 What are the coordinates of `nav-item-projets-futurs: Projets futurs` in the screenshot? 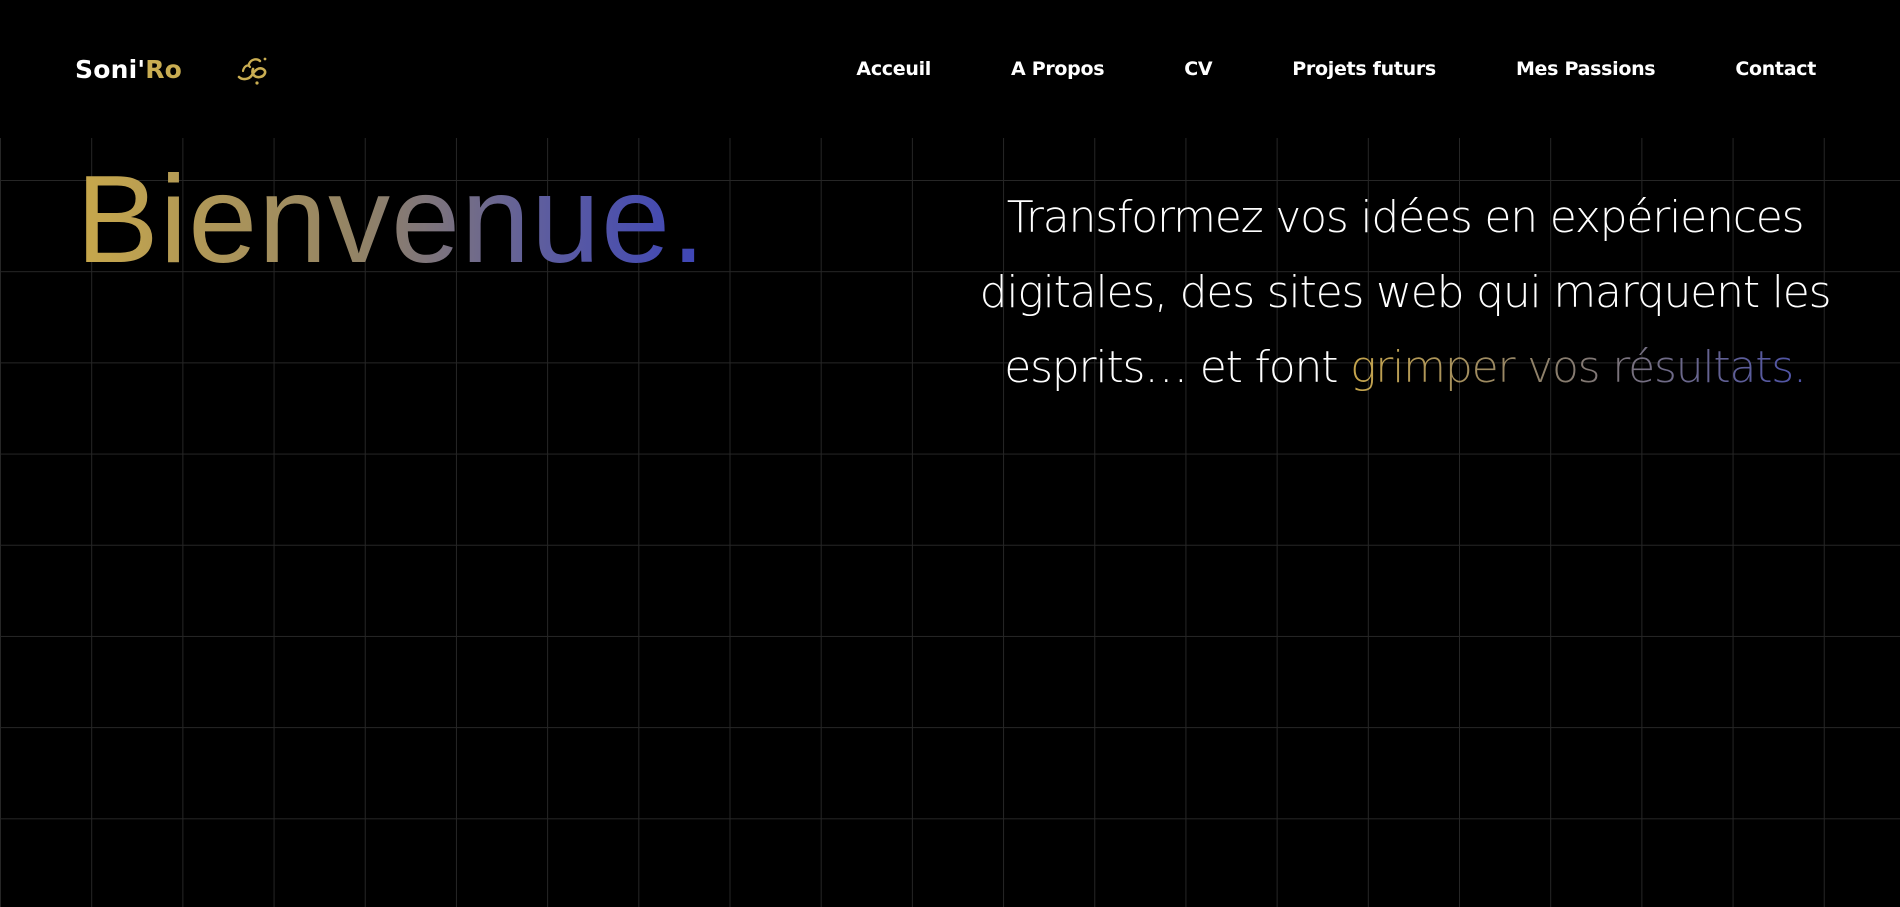 It's located at (1364, 69).